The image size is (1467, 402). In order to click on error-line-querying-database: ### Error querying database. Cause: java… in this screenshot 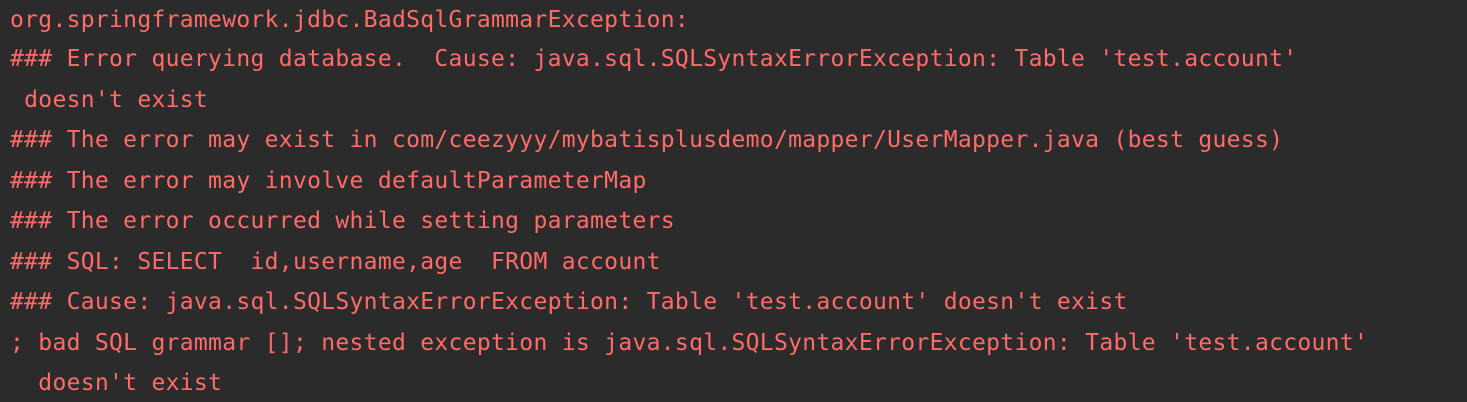, I will do `click(654, 59)`.